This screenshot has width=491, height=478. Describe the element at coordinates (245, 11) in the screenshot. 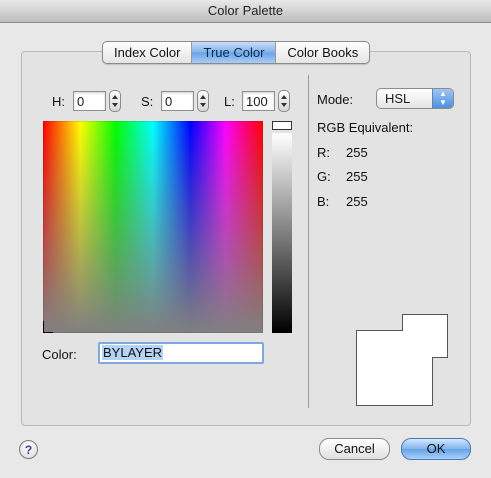

I see `window-title: Color Palette` at that location.